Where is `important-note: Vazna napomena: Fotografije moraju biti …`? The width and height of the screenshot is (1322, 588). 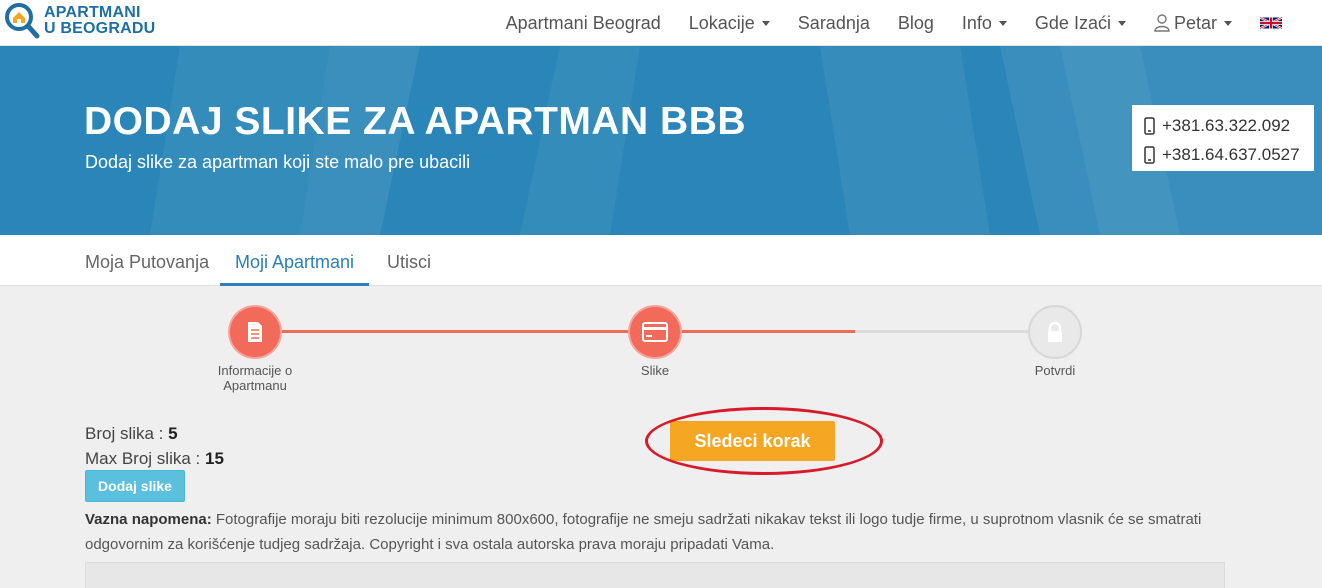
important-note: Vazna napomena: Fotografije moraju biti … is located at coordinates (645, 532).